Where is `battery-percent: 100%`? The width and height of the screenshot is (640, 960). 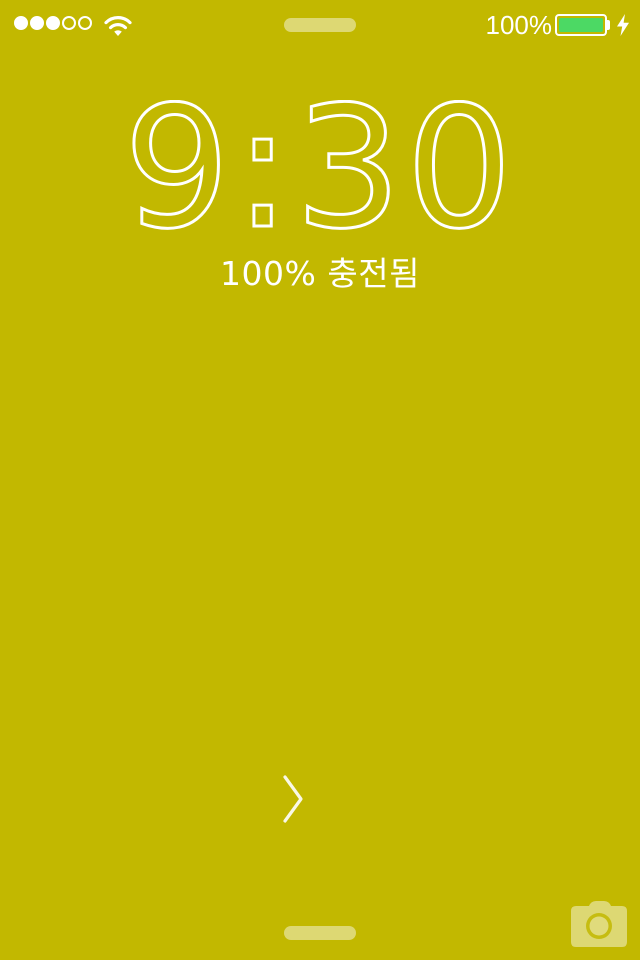 battery-percent: 100% is located at coordinates (519, 25).